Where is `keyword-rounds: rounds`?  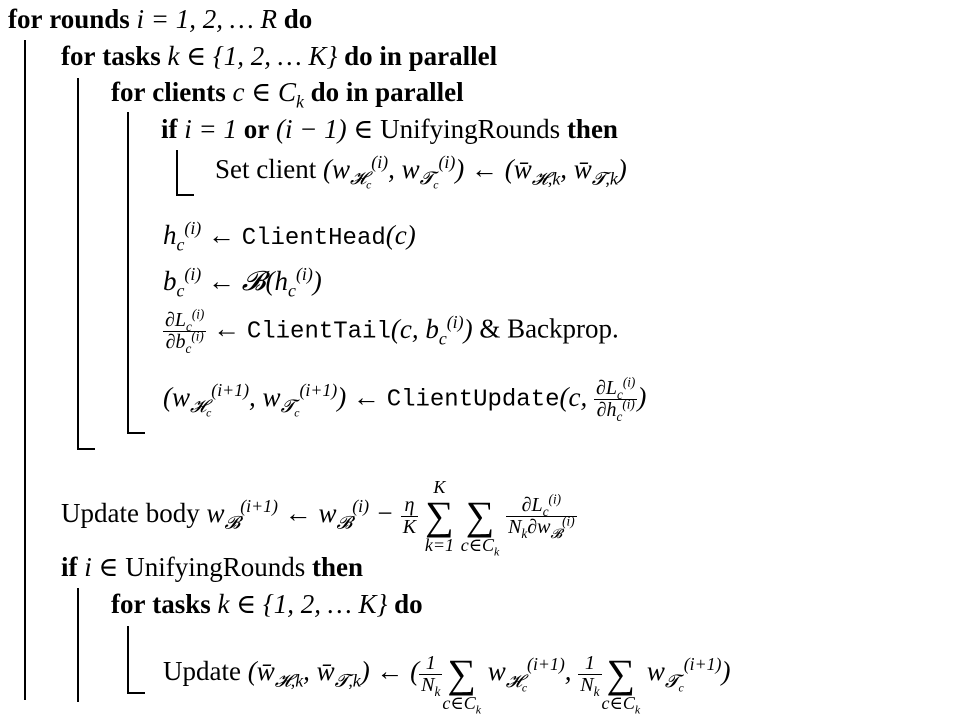
keyword-rounds: rounds is located at coordinates (89, 19).